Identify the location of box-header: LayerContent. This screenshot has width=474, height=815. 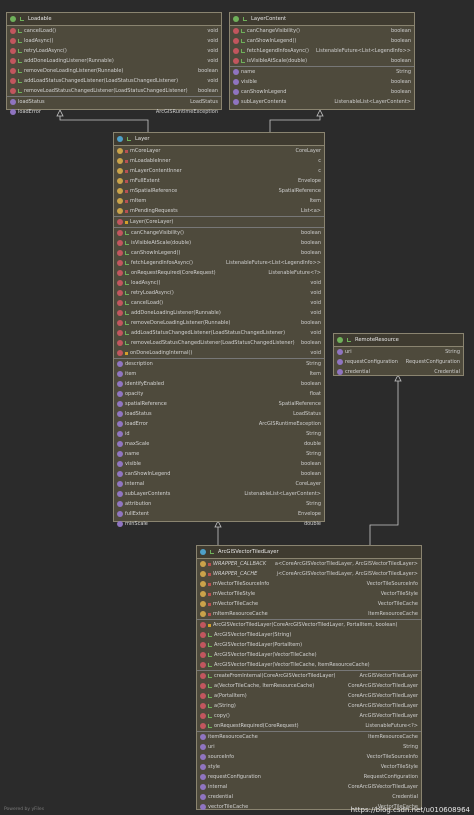
(322, 19).